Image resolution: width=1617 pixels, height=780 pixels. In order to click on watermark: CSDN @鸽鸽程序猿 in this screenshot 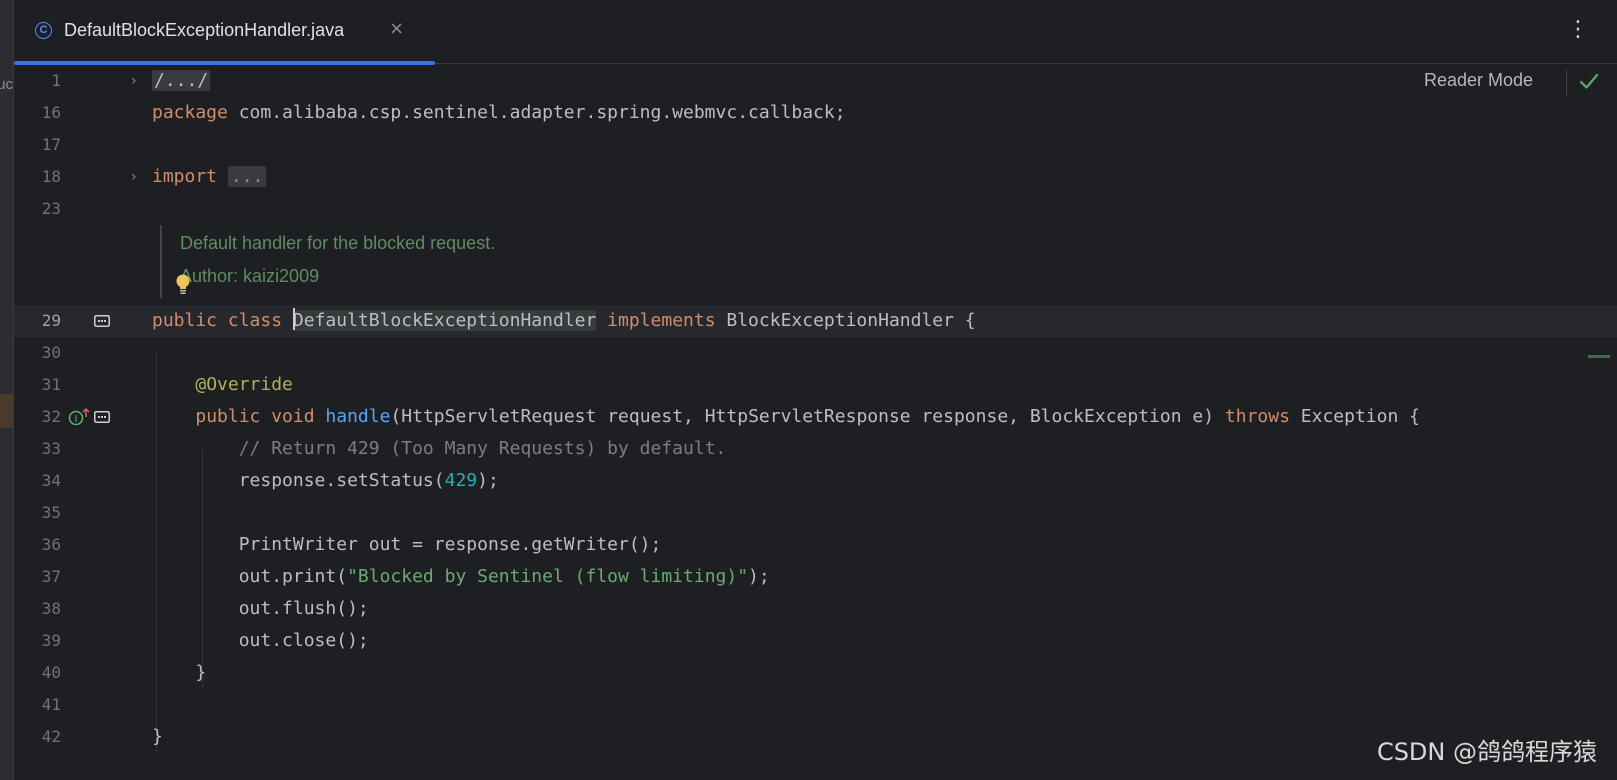, I will do `click(1486, 752)`.